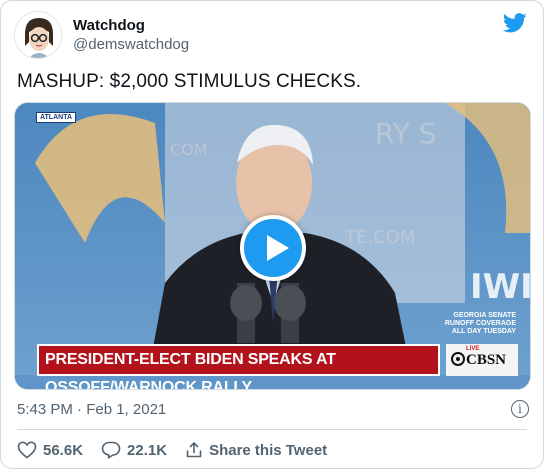 The image size is (544, 469). What do you see at coordinates (473, 349) in the screenshot?
I see `live-label: LIVE` at bounding box center [473, 349].